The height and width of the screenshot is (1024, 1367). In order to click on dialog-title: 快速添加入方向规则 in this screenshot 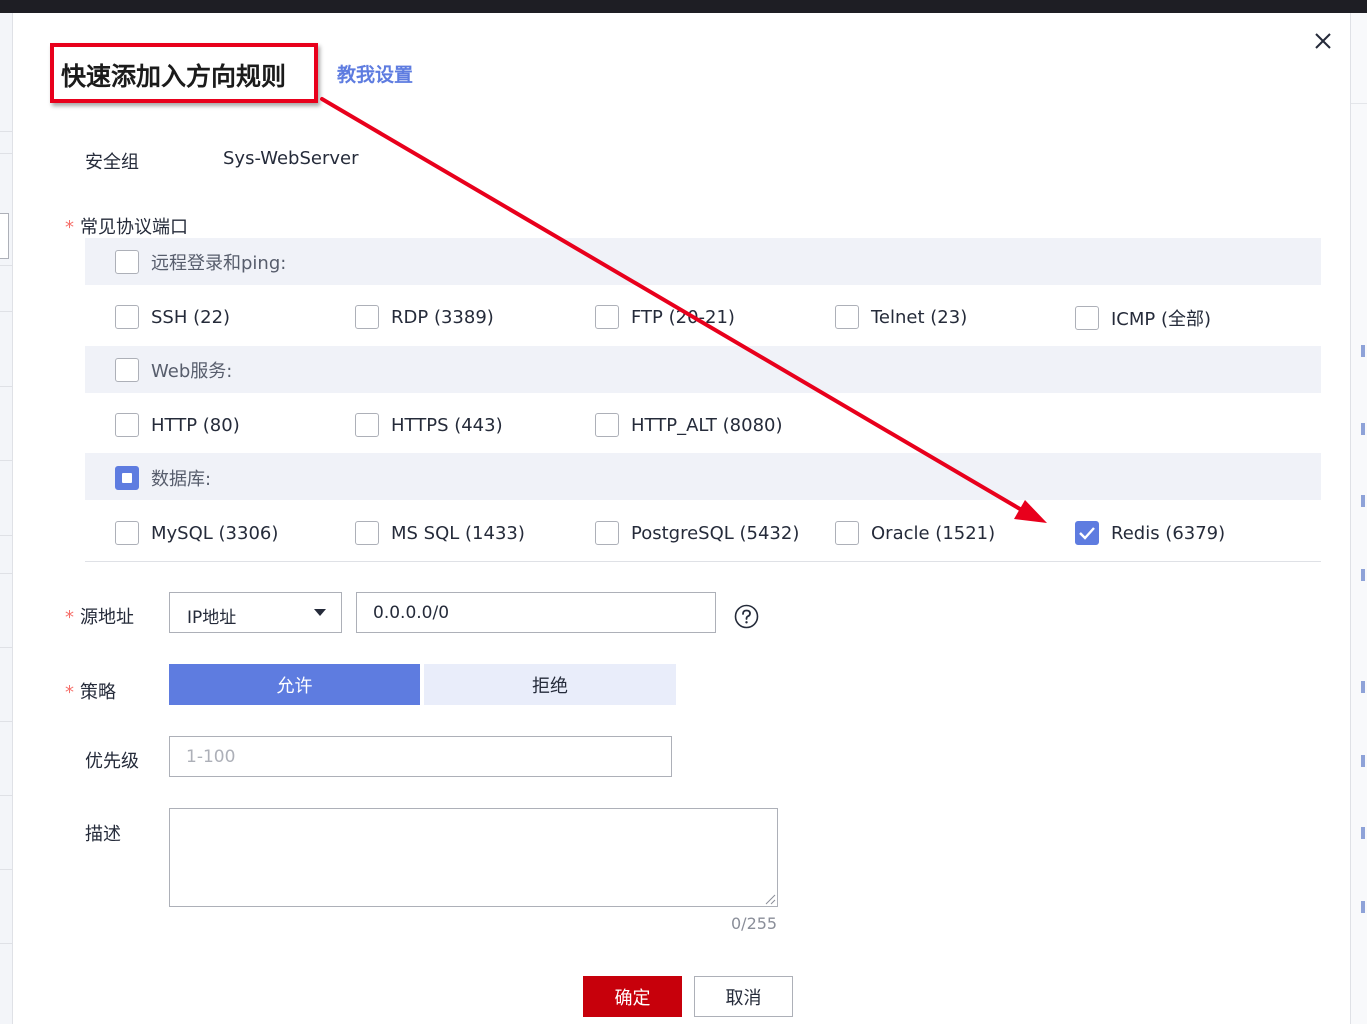, I will do `click(174, 76)`.